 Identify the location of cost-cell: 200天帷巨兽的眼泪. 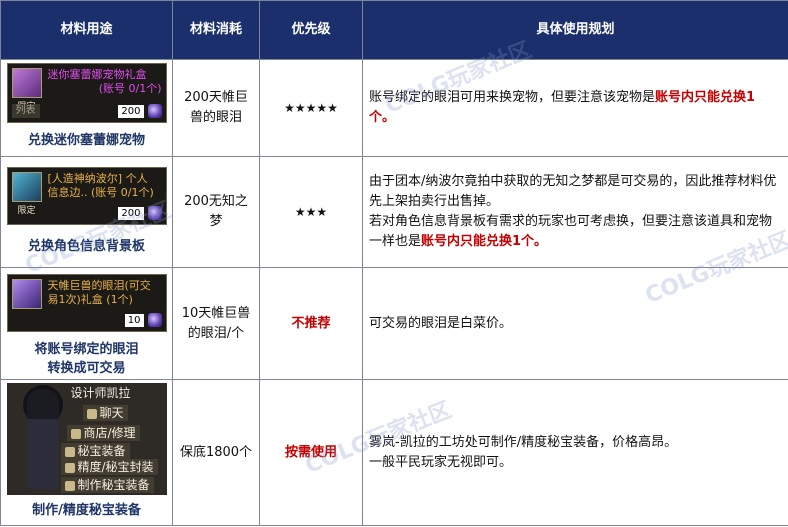
(216, 108).